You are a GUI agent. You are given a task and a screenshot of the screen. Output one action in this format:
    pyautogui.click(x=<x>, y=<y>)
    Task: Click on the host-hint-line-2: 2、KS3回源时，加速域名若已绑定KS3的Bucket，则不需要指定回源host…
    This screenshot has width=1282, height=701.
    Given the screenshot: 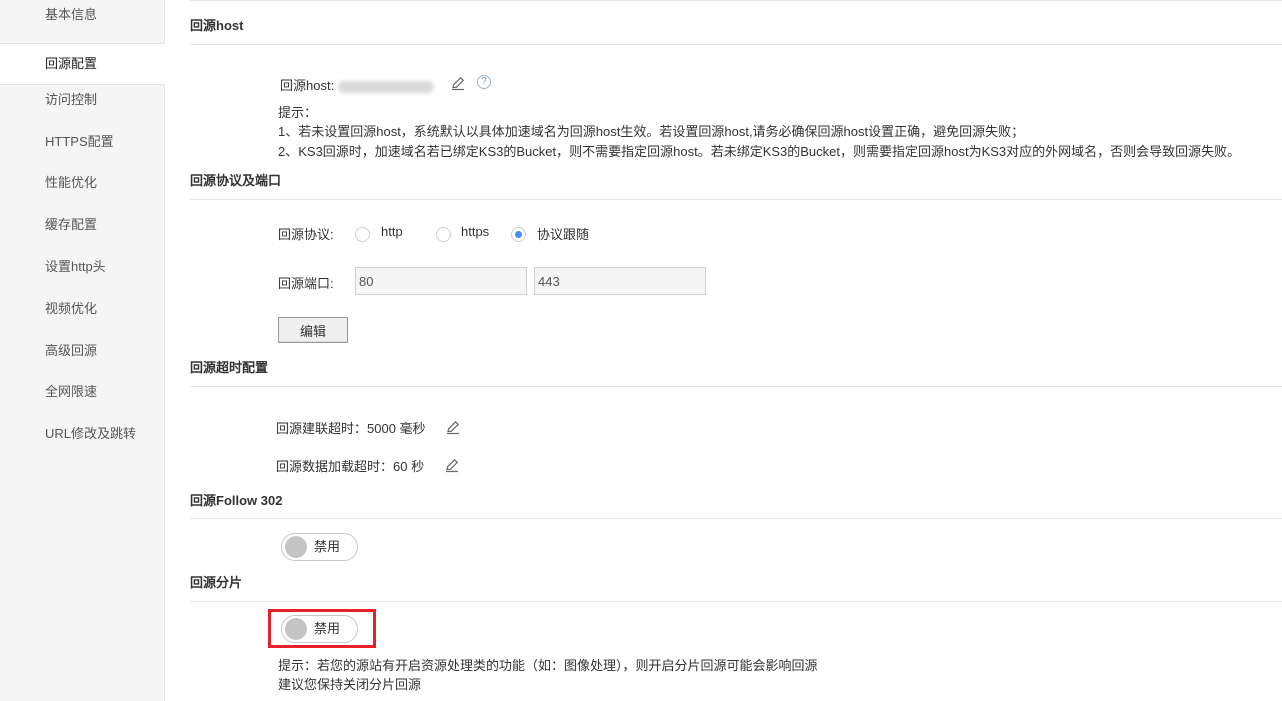 What is the action you would take?
    pyautogui.click(x=759, y=151)
    